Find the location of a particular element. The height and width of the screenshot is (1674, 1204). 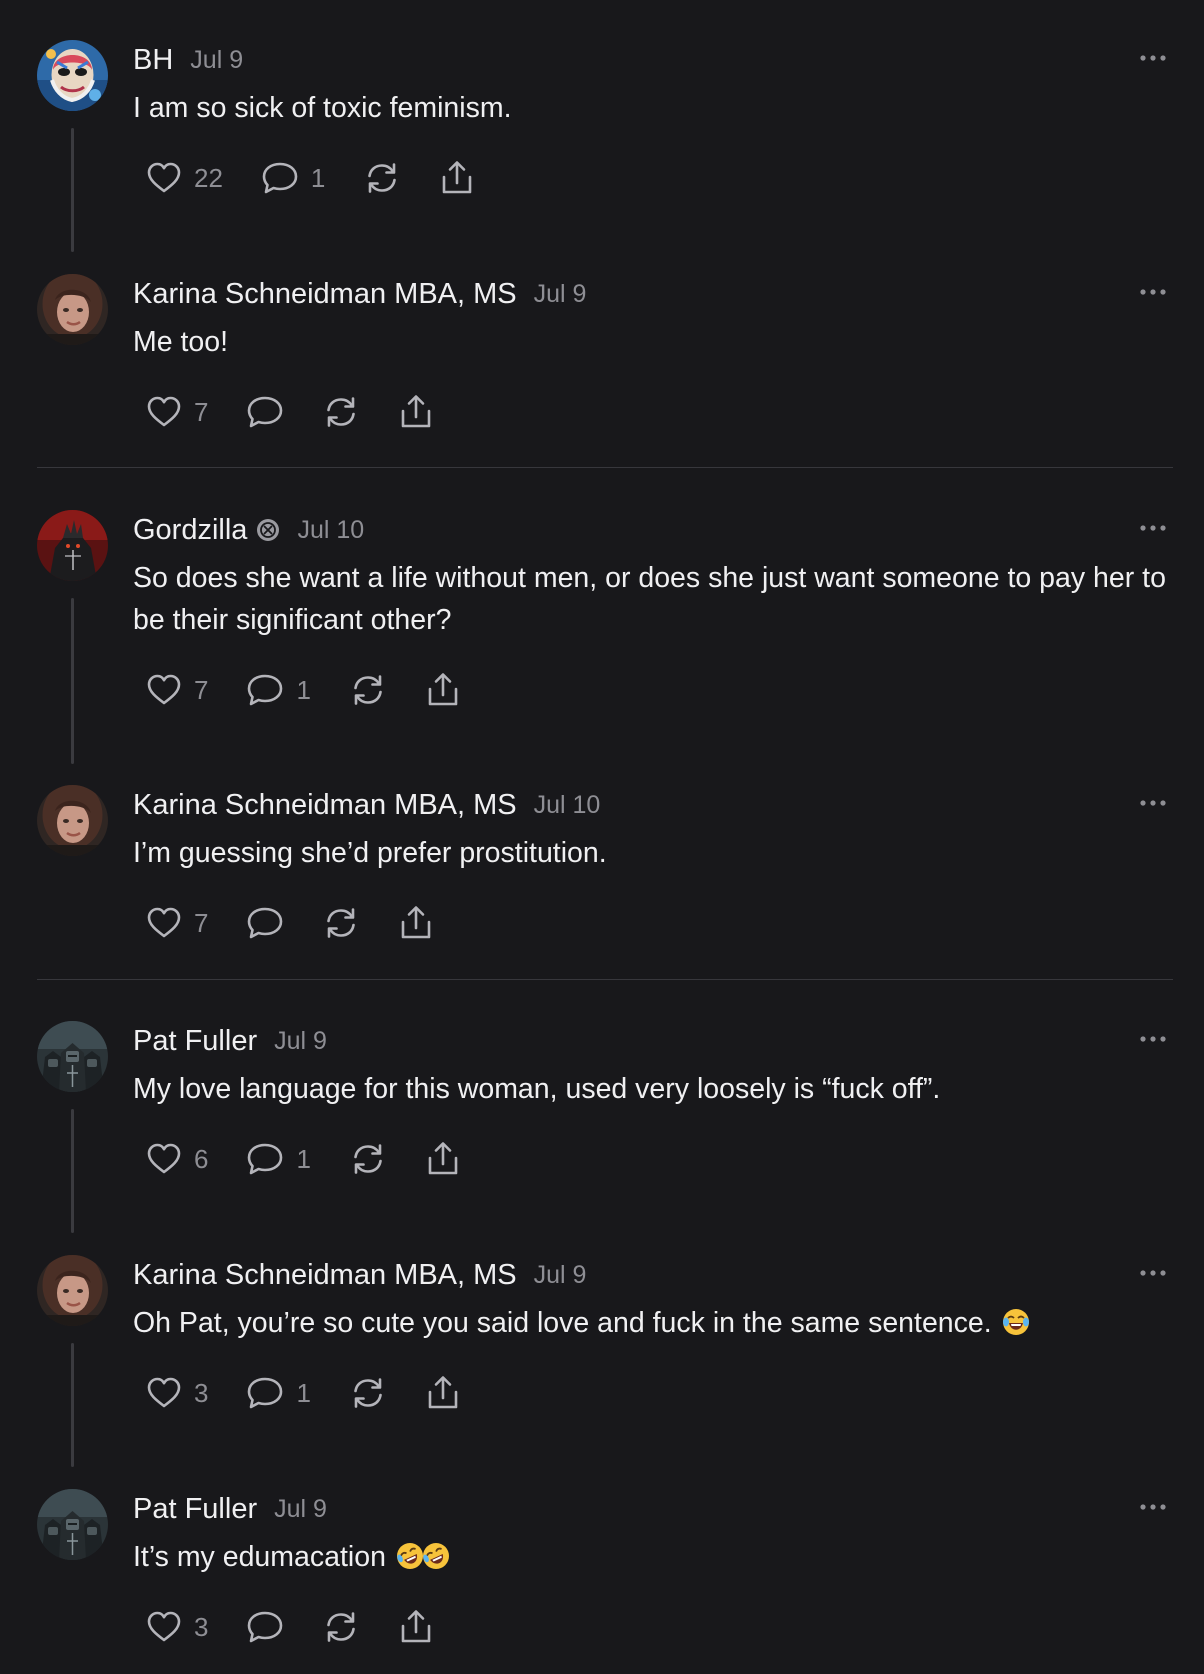

comment-item: Pat Fuller Jul 9 It’s my edumacation 3 is located at coordinates (602, 1559).